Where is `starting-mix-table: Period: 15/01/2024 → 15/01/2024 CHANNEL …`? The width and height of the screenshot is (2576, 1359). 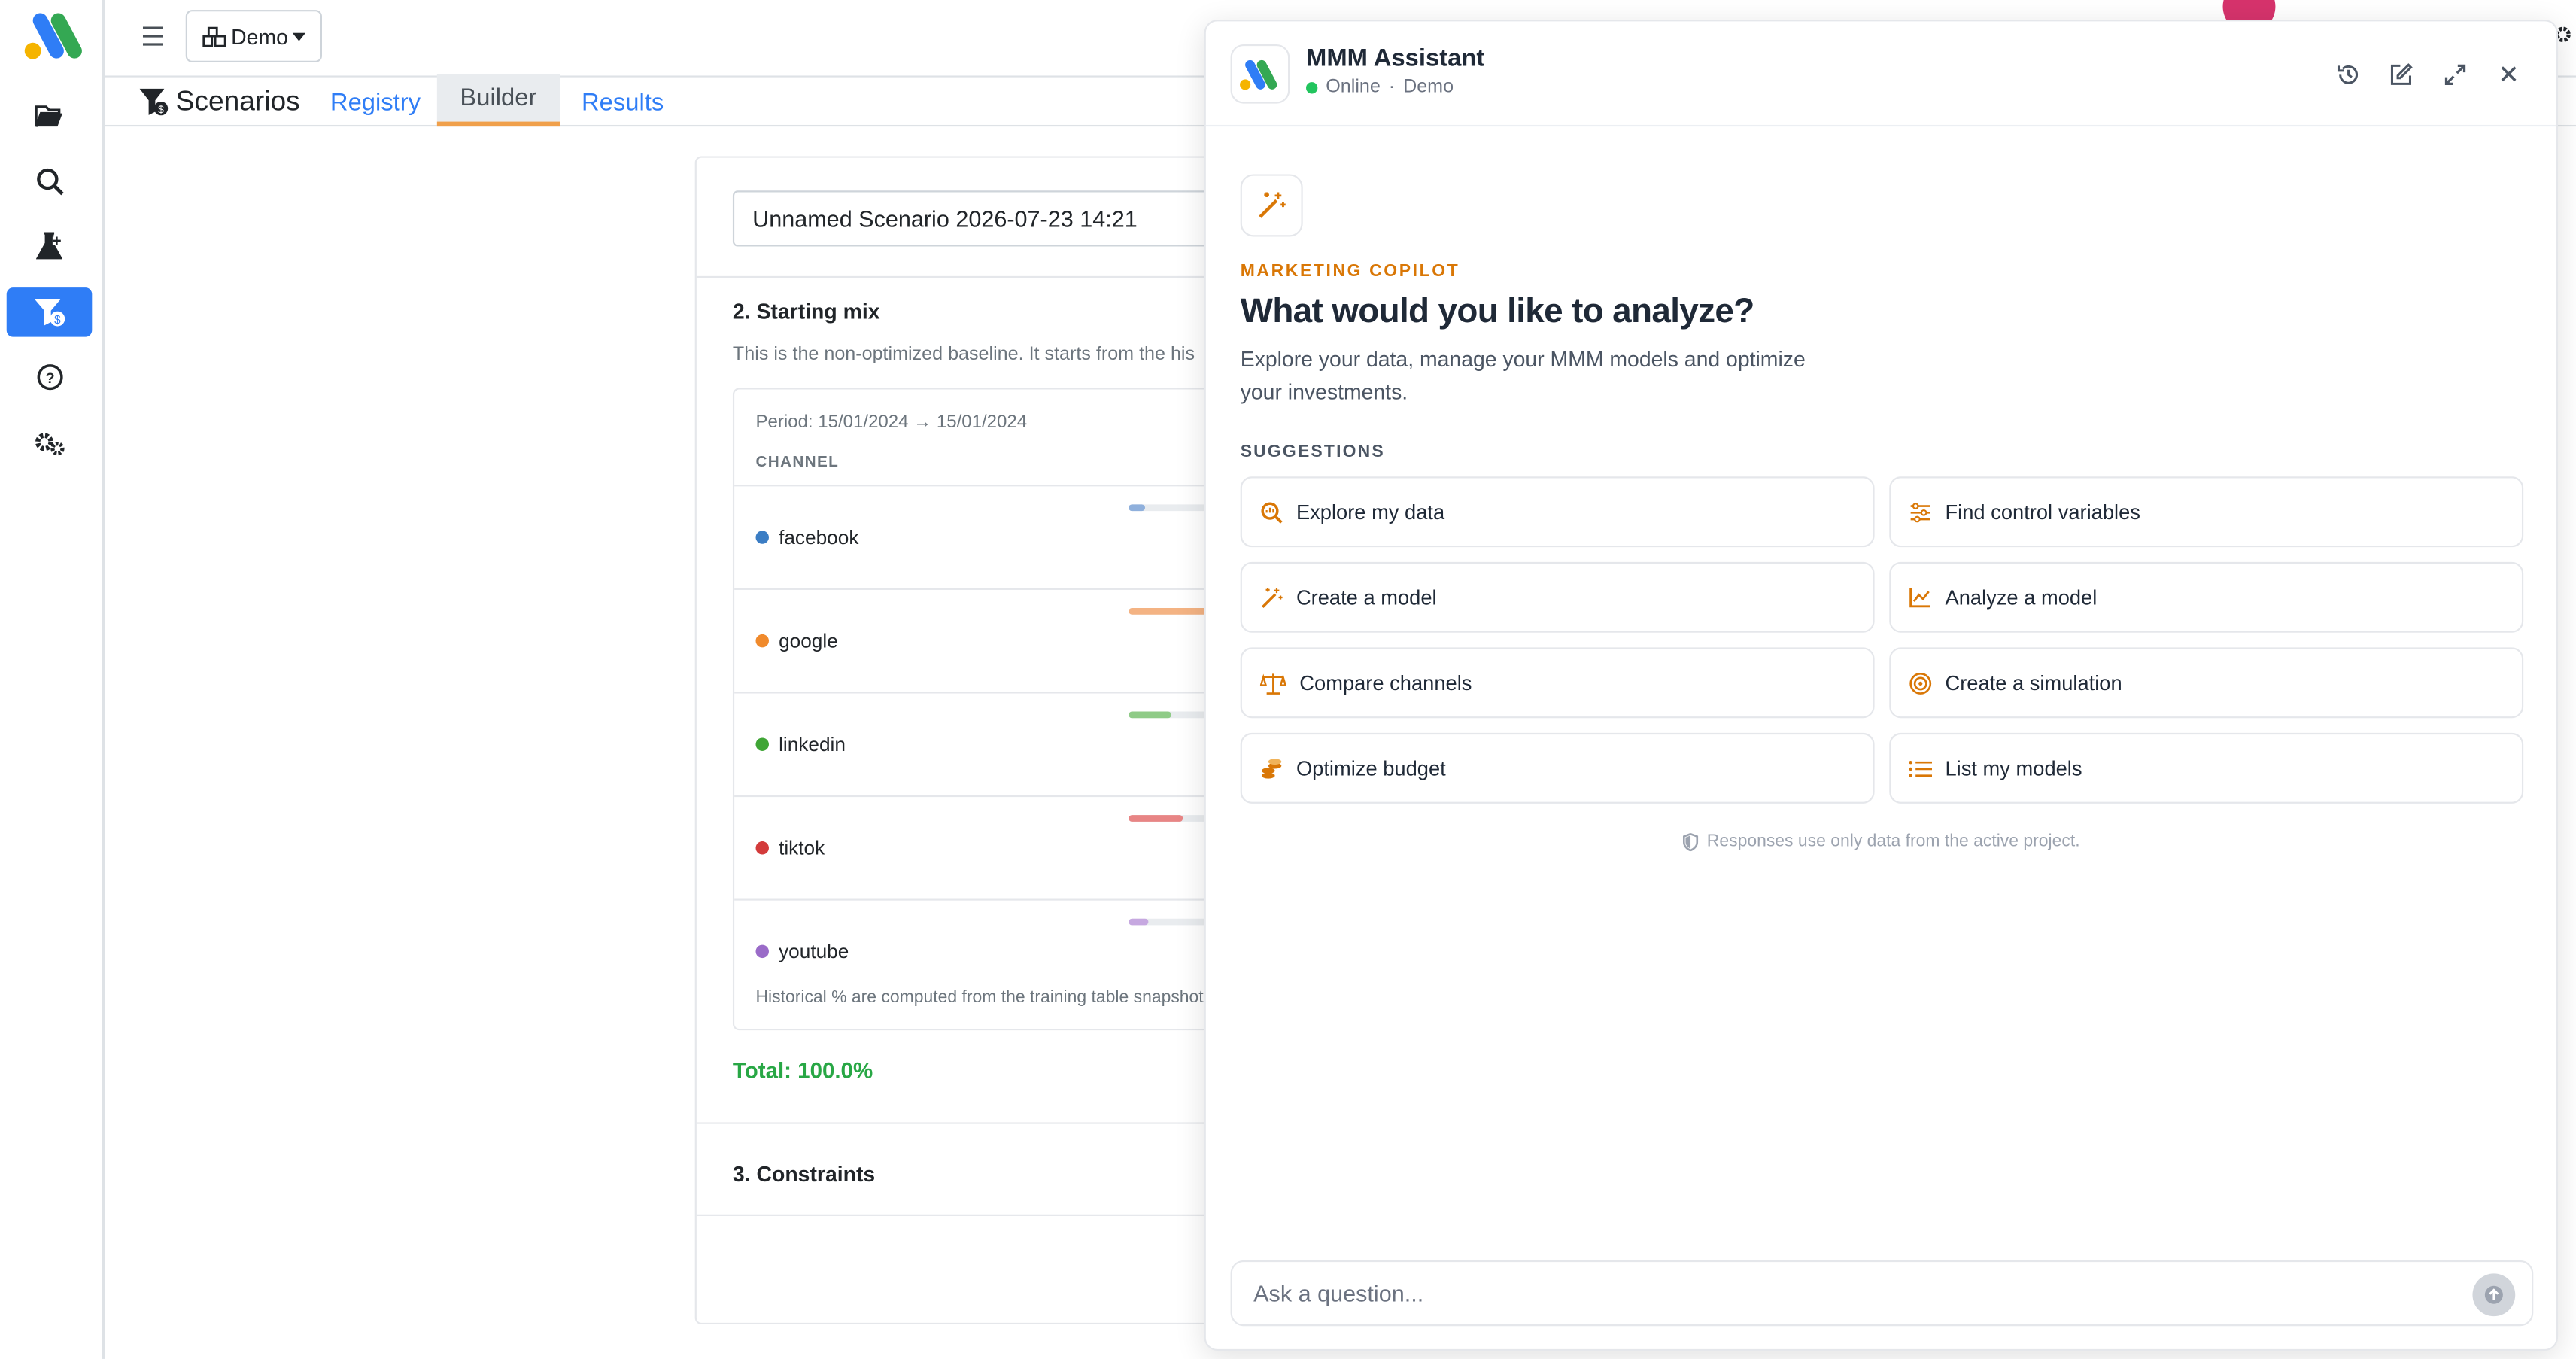 starting-mix-table: Period: 15/01/2024 → 15/01/2024 CHANNEL … is located at coordinates (995, 709).